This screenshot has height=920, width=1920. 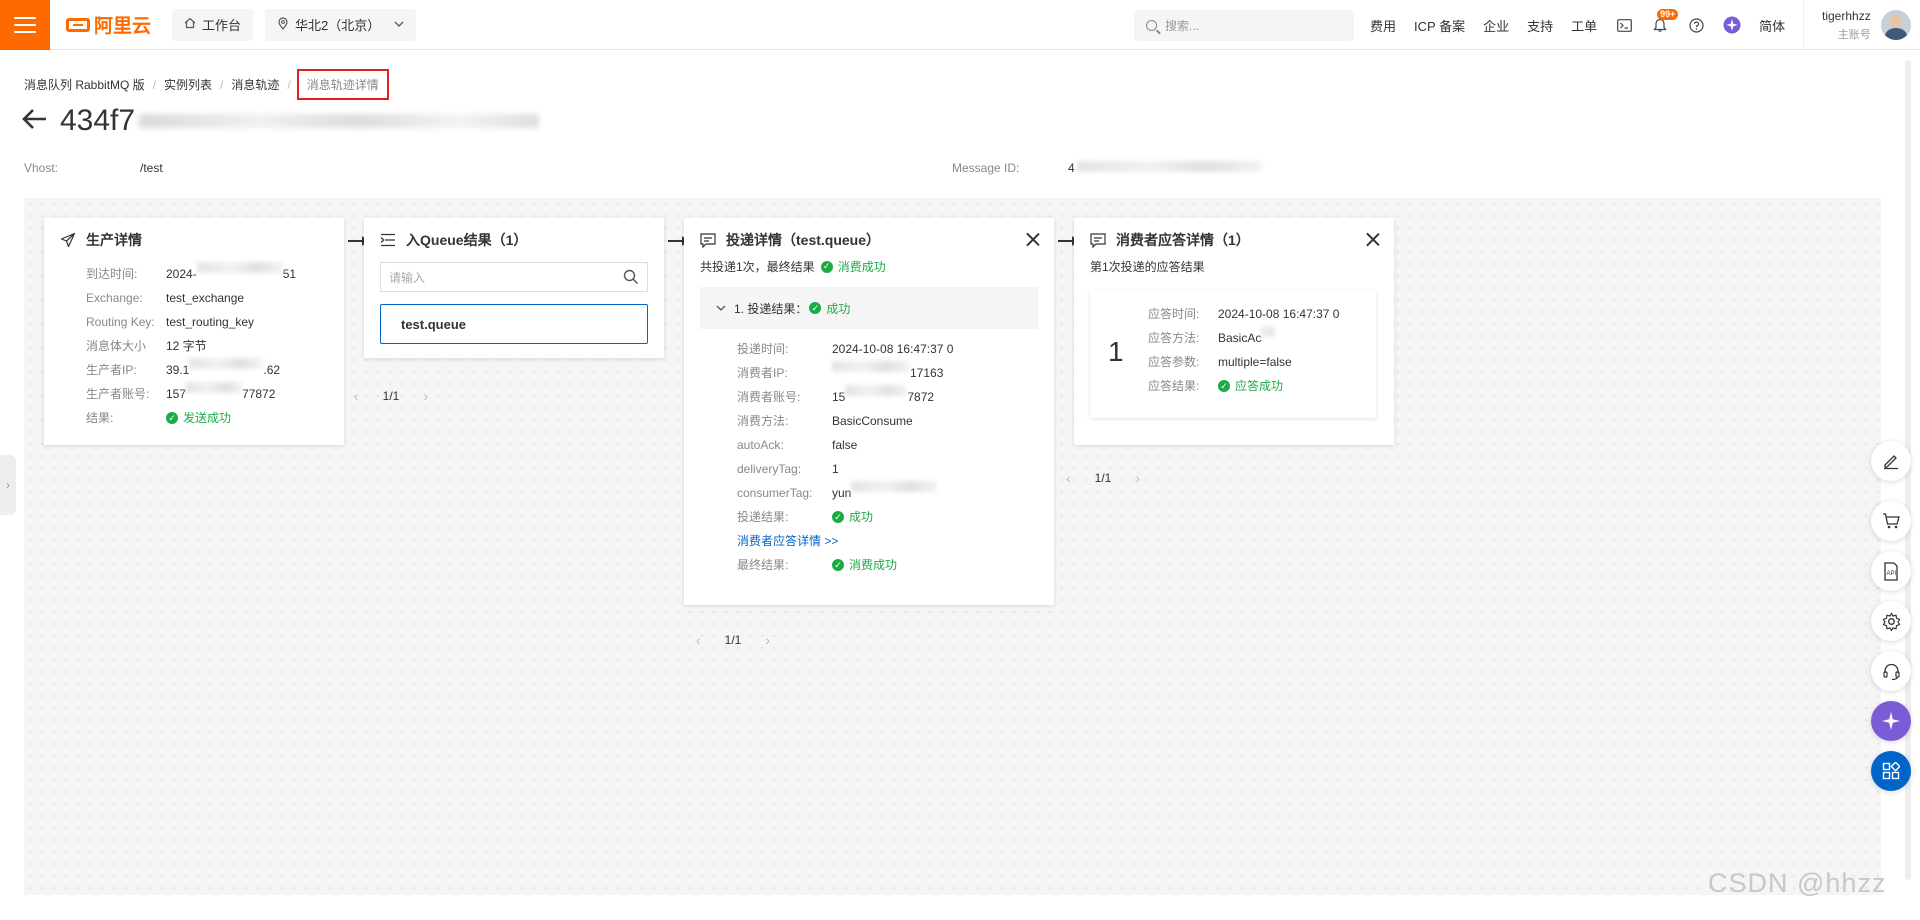 I want to click on watermark: CSDN @hhzz, so click(x=1797, y=883).